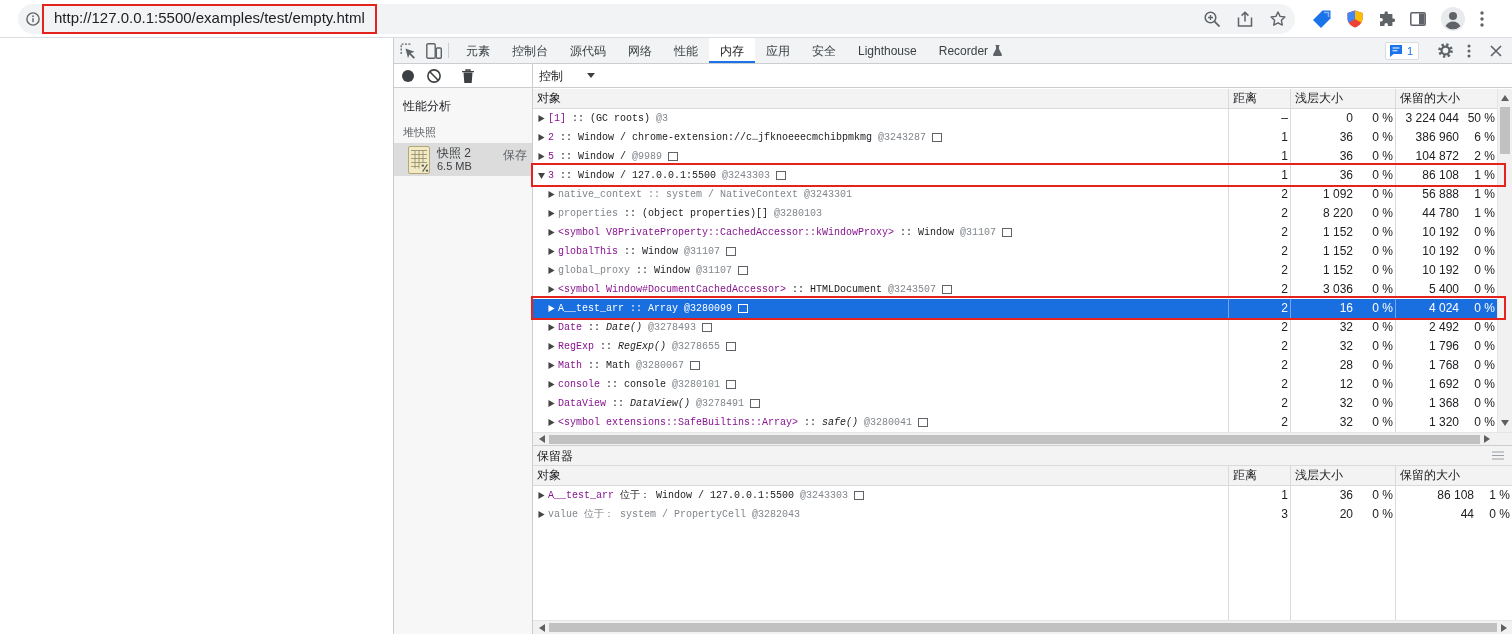 The image size is (1512, 634). I want to click on zoom-in-icon, so click(1212, 18).